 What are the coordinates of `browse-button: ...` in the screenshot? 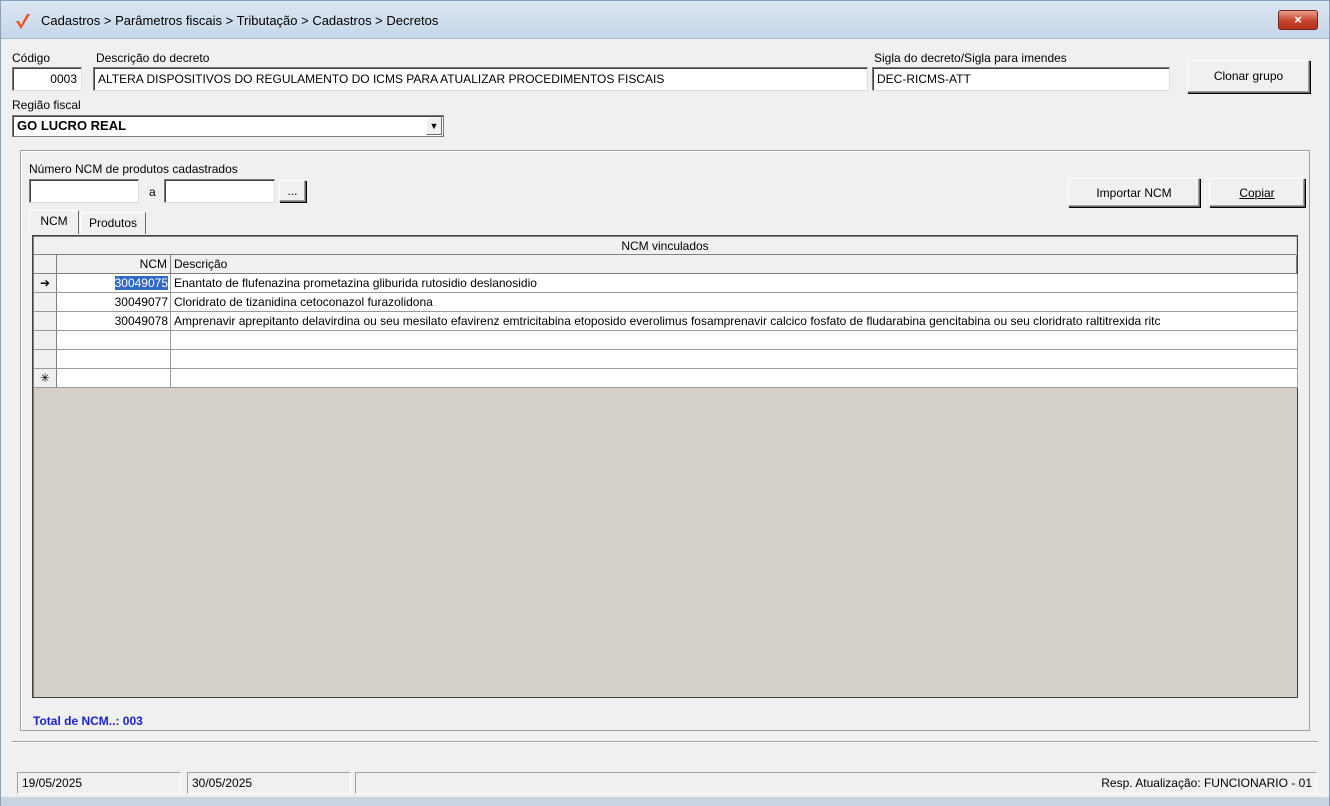 It's located at (292, 191).